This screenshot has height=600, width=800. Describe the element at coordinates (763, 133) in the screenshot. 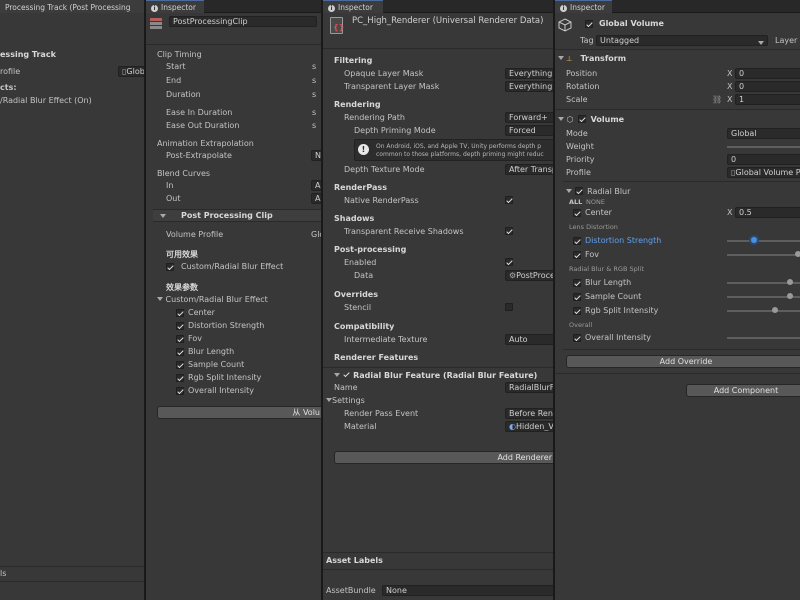

I see `mode-dropdown: Global` at that location.